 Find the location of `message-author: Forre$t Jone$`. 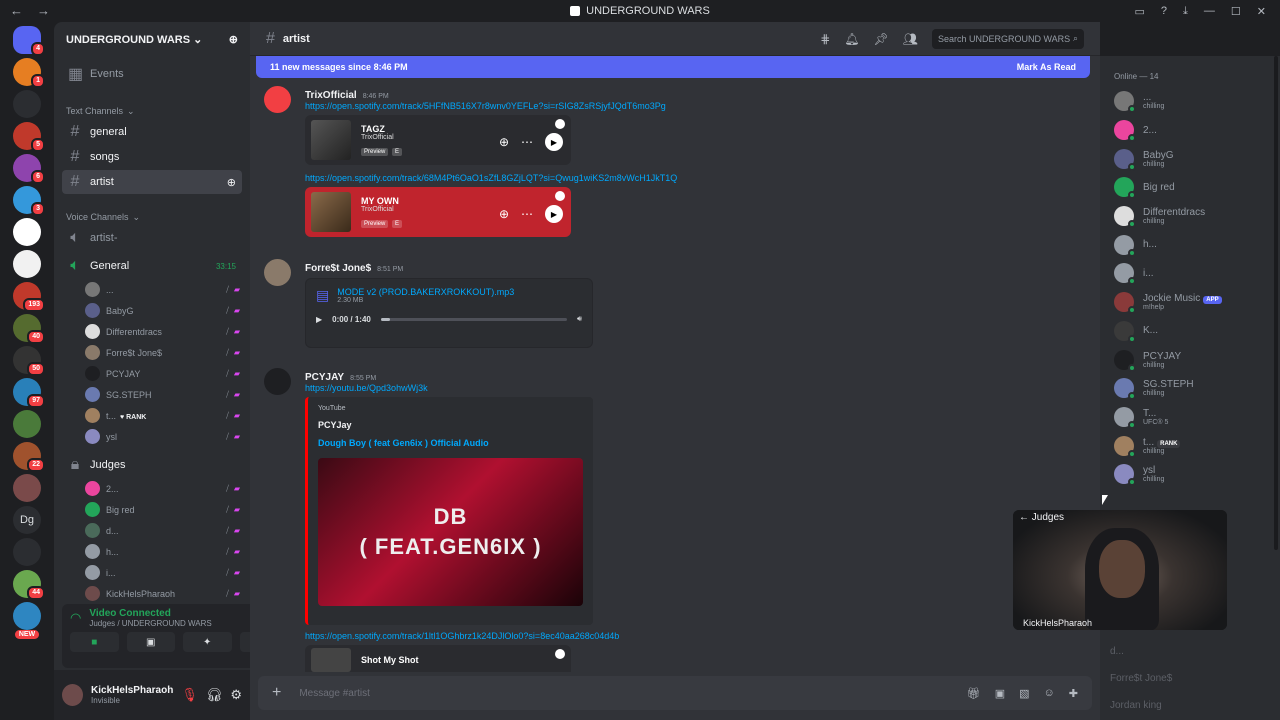

message-author: Forre$t Jone$ is located at coordinates (338, 268).